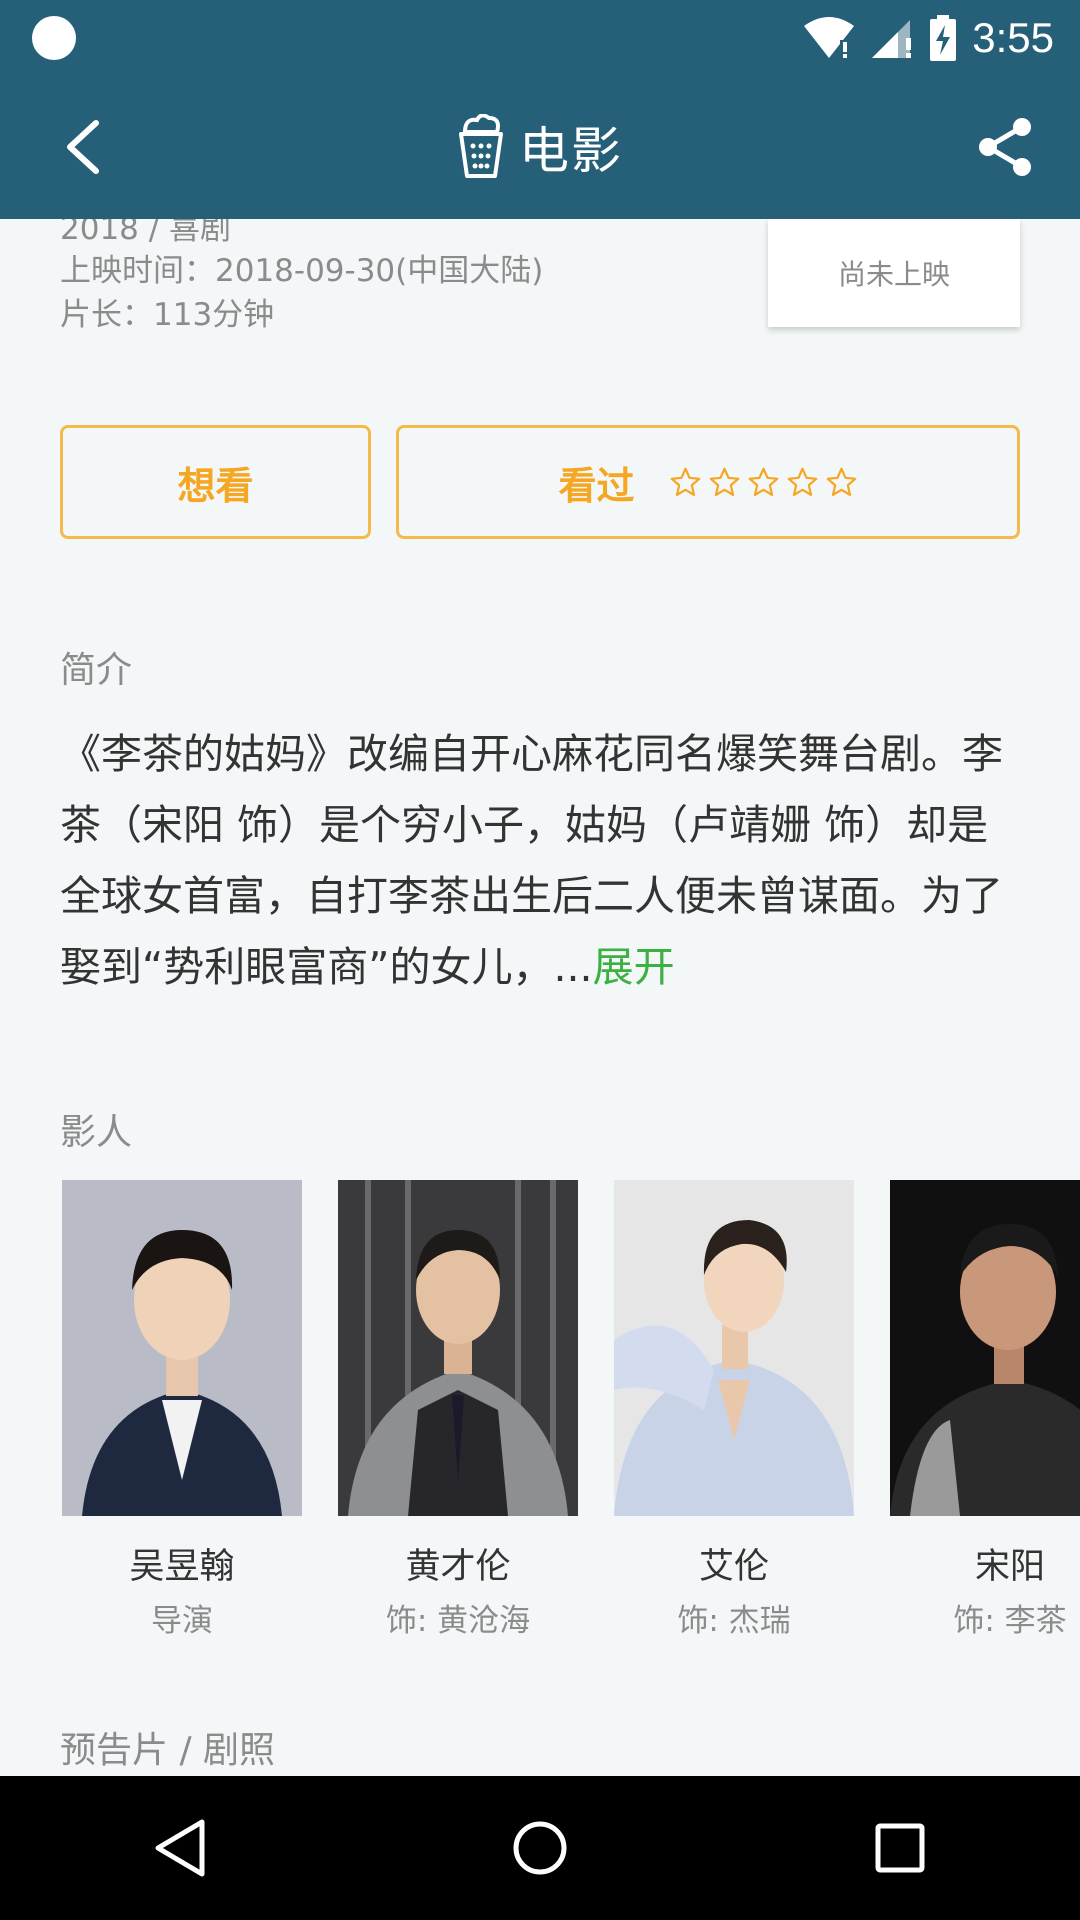  I want to click on watched-button: 看过, so click(708, 482).